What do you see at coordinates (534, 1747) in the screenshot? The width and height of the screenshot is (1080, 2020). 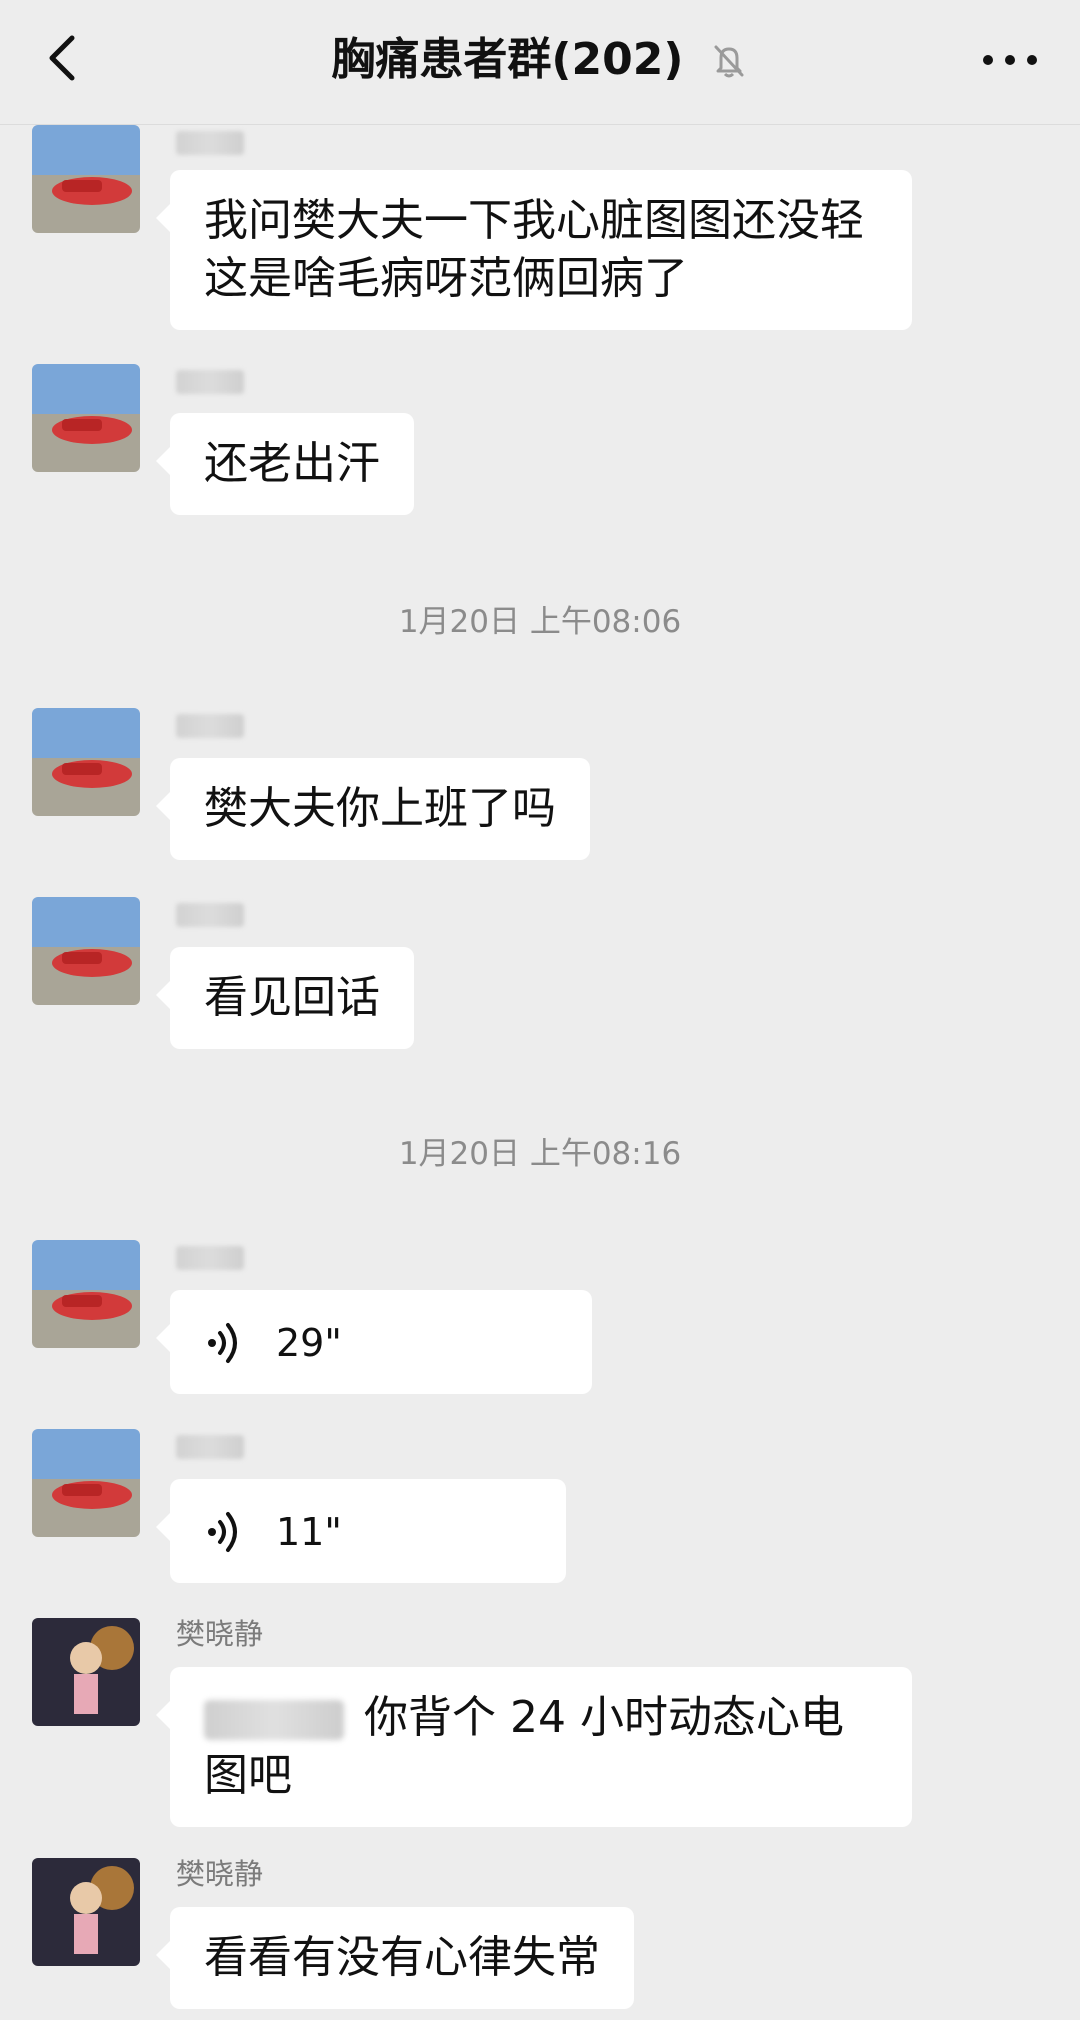 I see `message-bubble: 你背个 24 小时动态心电图吧` at bounding box center [534, 1747].